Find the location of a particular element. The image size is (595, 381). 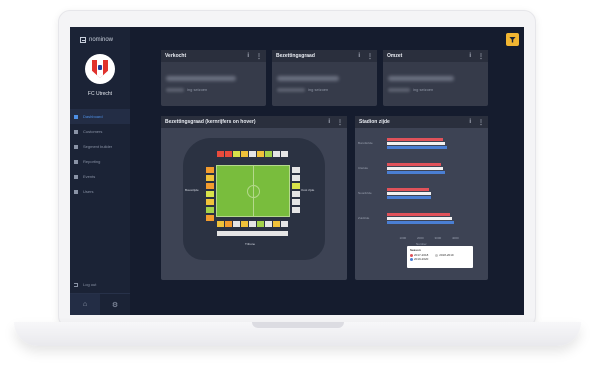

sidebar-item-label: Reporting is located at coordinates (92, 161).